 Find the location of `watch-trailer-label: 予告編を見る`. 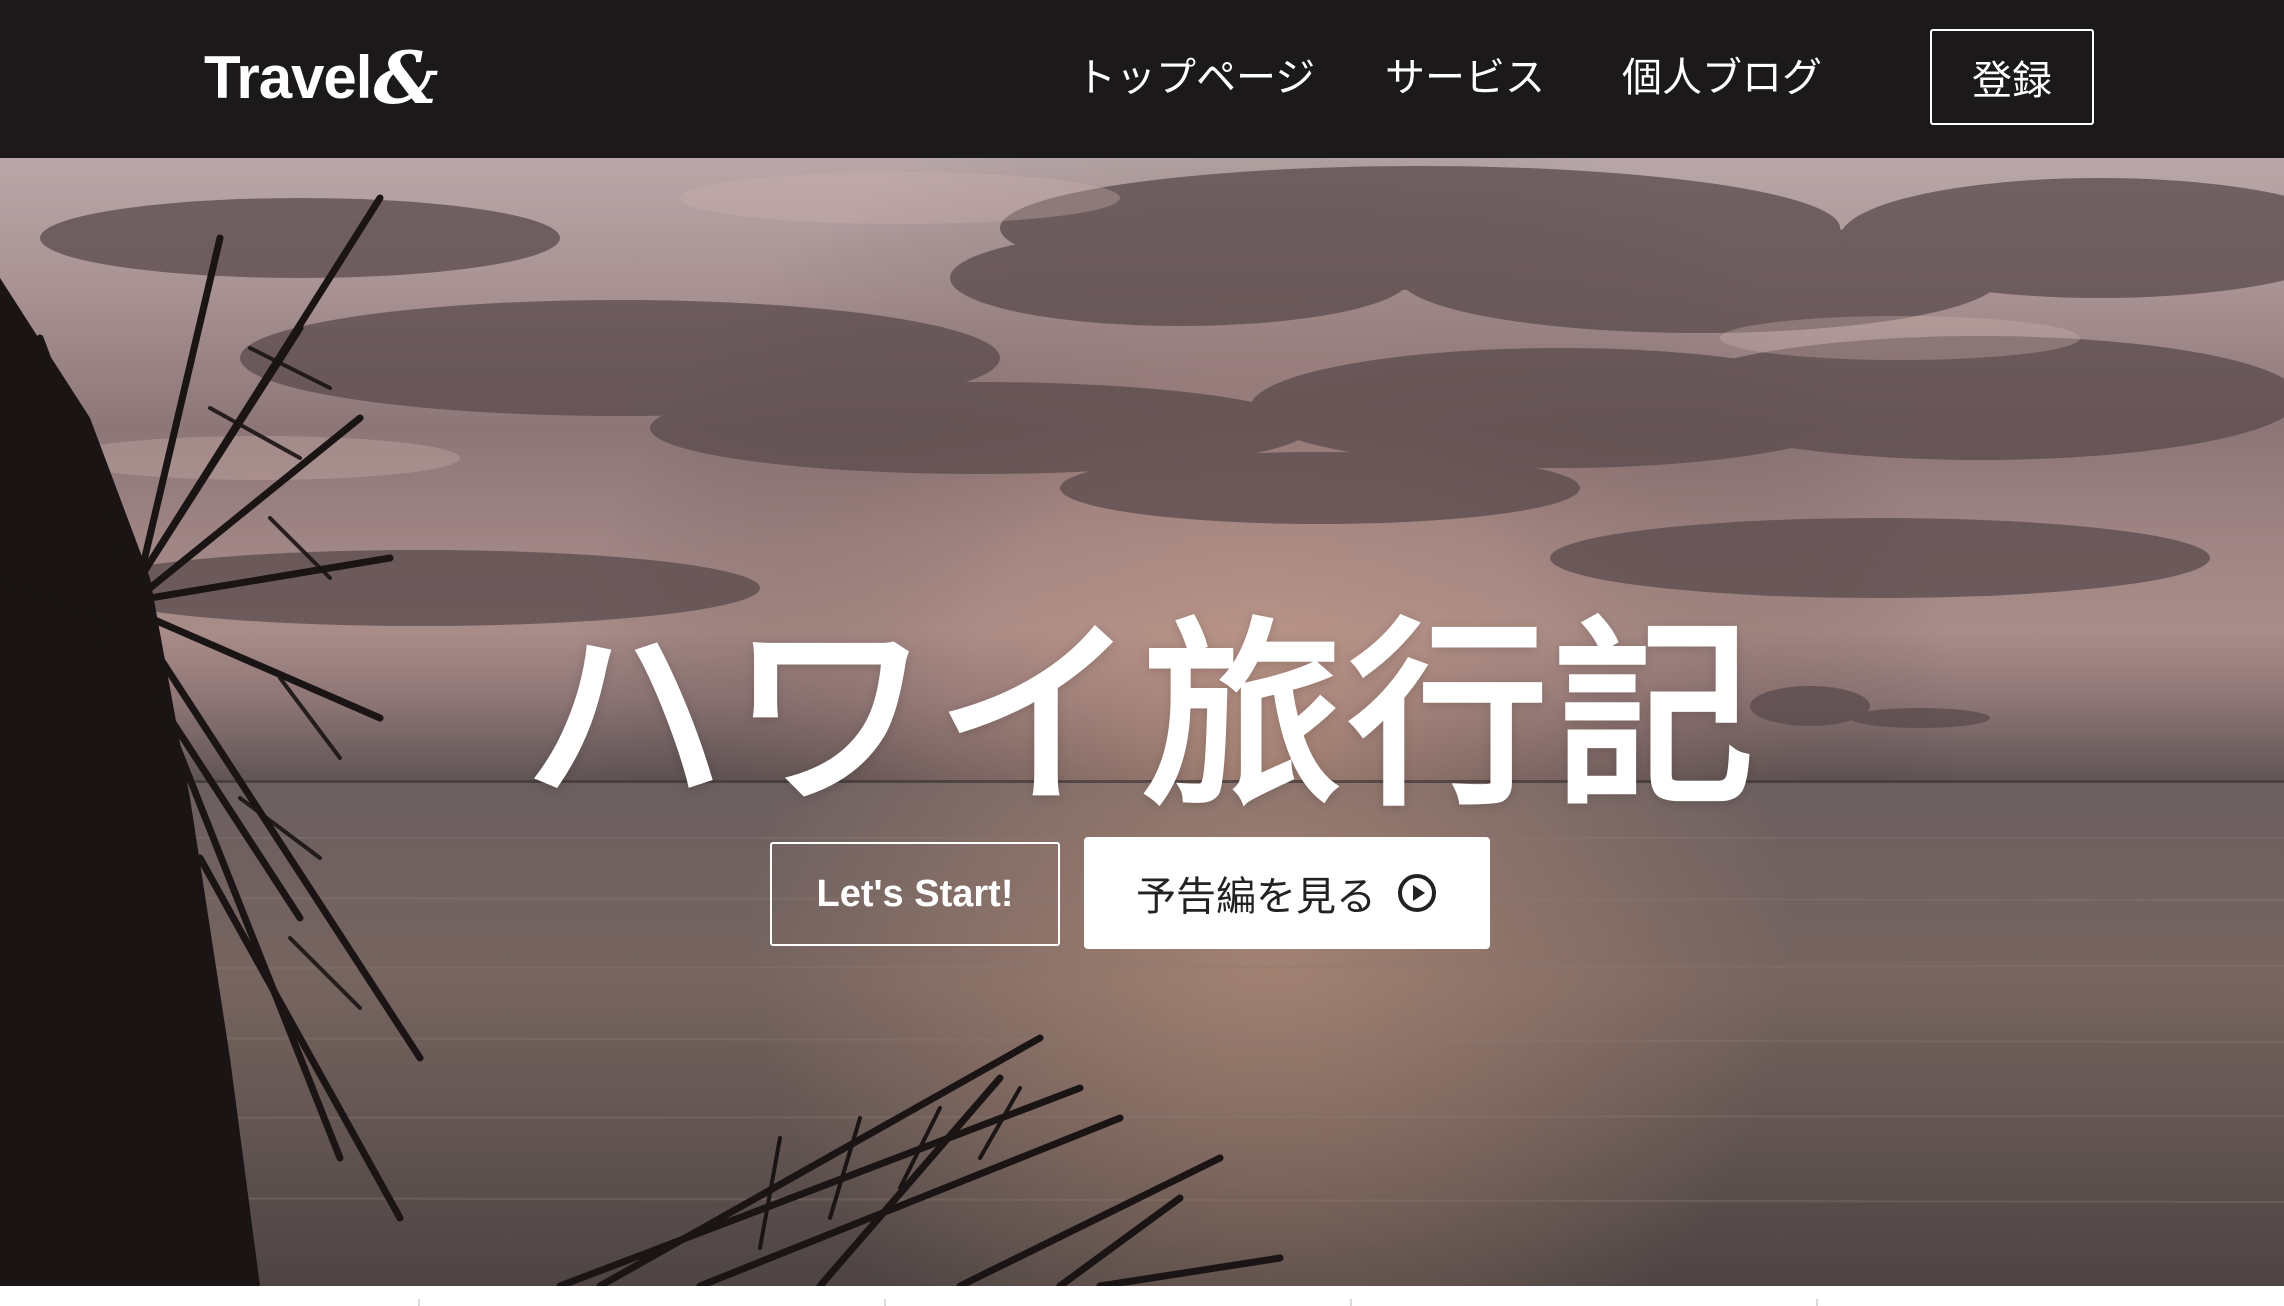

watch-trailer-label: 予告編を見る is located at coordinates (1256, 897).